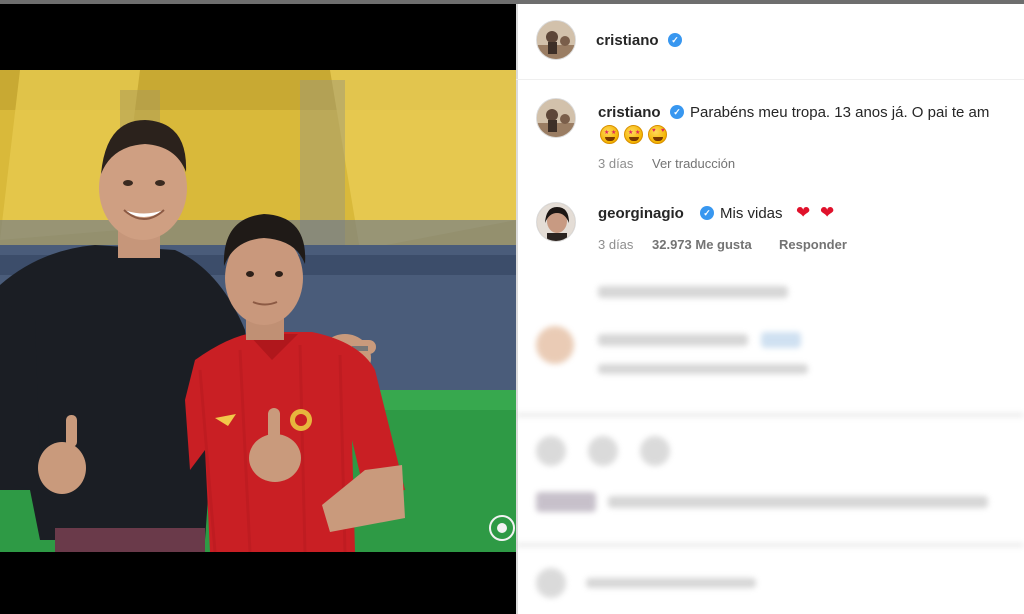 This screenshot has width=1024, height=614. I want to click on comment-avatar, so click(556, 222).